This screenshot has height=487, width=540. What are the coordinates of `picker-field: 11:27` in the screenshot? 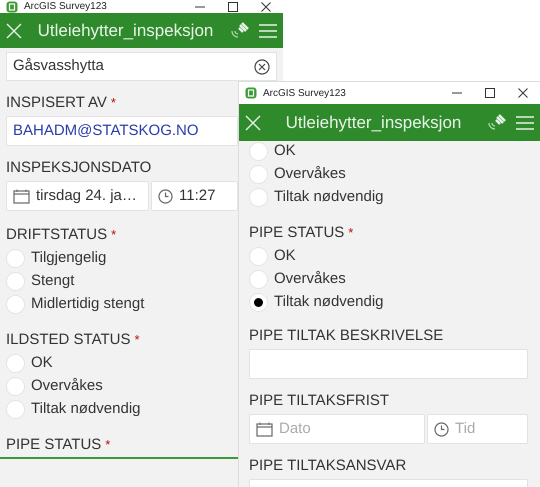 It's located at (194, 196).